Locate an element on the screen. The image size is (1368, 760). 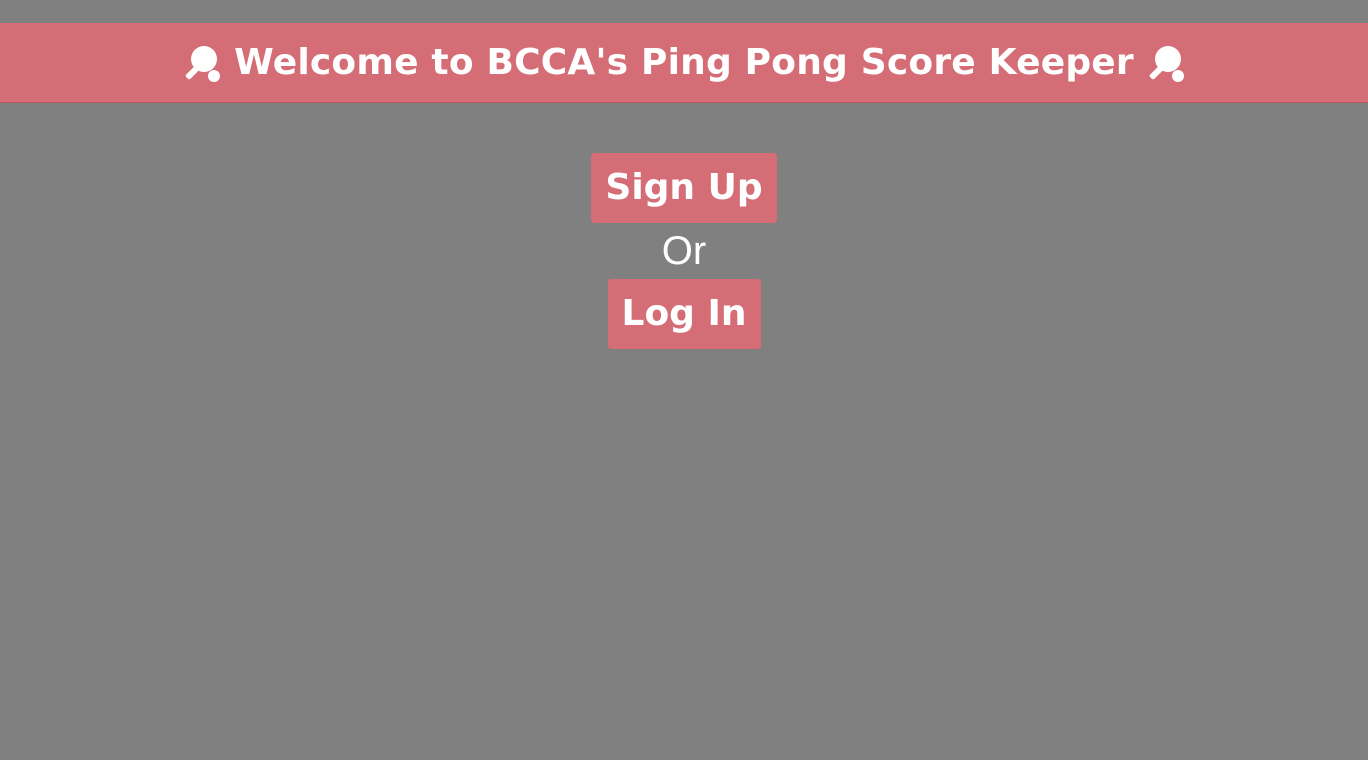
log-in-button: Log In is located at coordinates (684, 314).